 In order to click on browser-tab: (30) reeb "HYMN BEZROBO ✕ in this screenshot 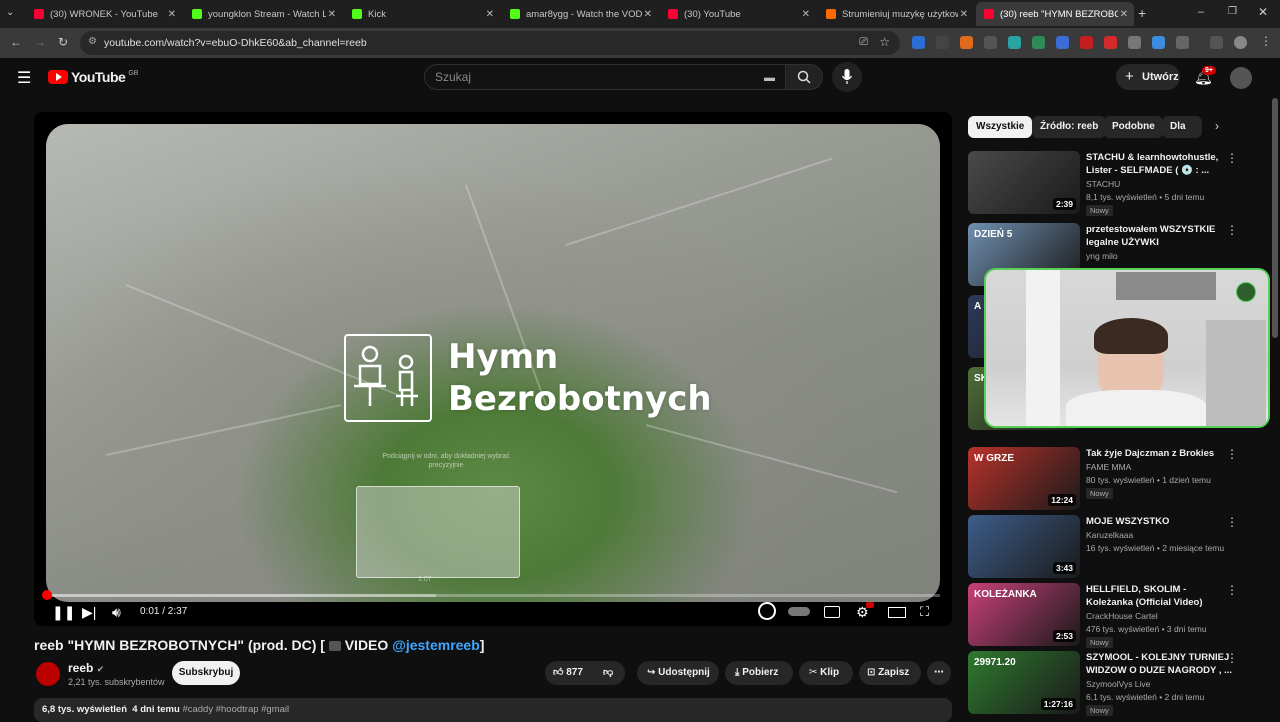, I will do `click(1055, 14)`.